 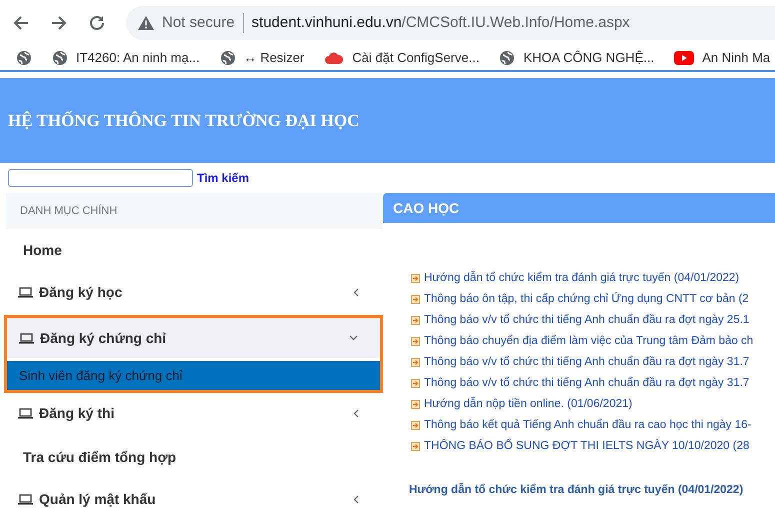 I want to click on news-link: THÔNG BÁO BỔ SUNG ĐỢT THI IELTS NGÀY 10/10/2020 (28, so click(x=587, y=447).